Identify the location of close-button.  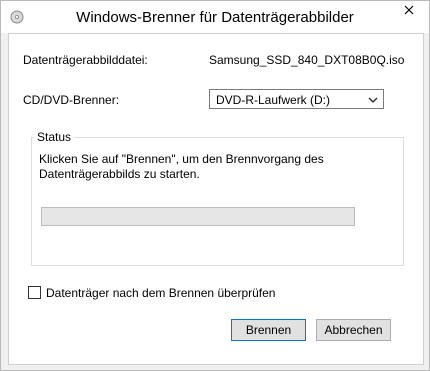
(409, 11).